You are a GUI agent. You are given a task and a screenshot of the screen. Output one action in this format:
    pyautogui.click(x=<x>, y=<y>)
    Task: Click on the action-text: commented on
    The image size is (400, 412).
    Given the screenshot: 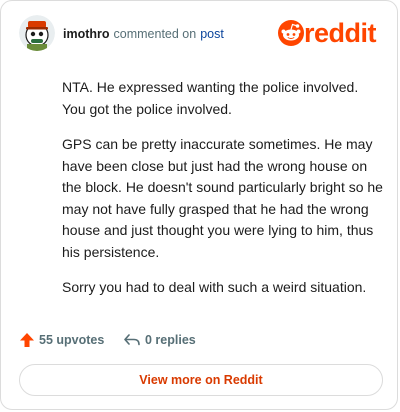 What is the action you would take?
    pyautogui.click(x=155, y=34)
    